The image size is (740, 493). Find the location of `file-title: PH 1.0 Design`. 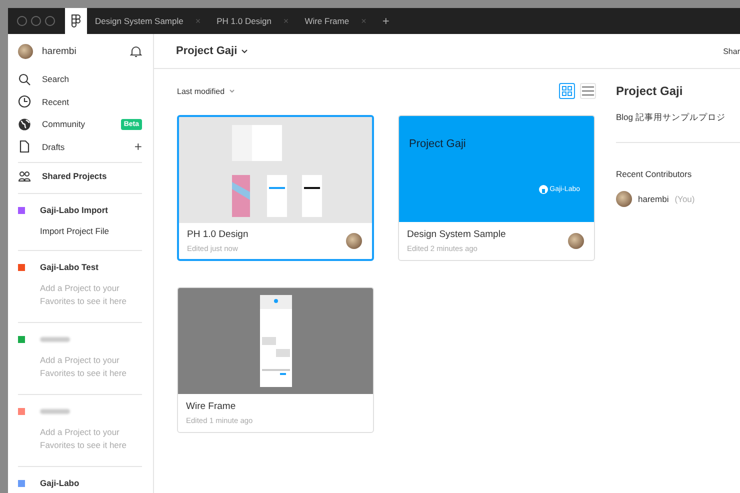

file-title: PH 1.0 Design is located at coordinates (217, 234).